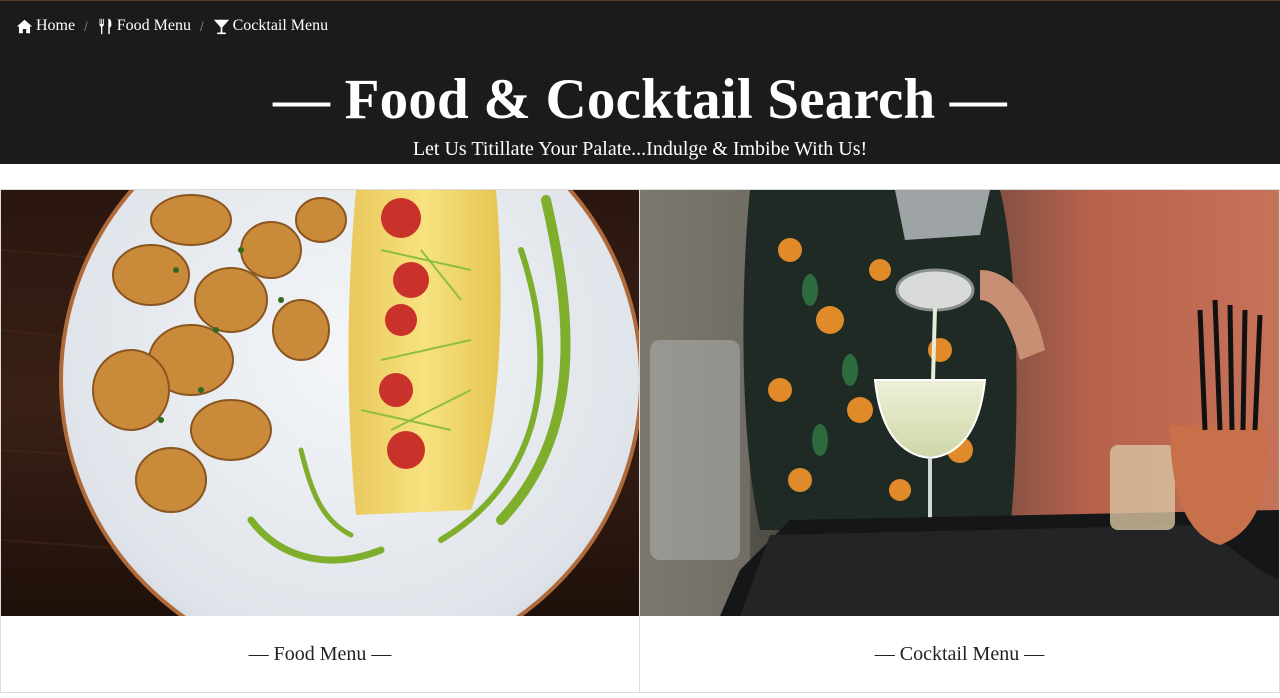 The height and width of the screenshot is (698, 1280). I want to click on breadcrumb-cocktail-link: Cocktail Menu, so click(271, 26).